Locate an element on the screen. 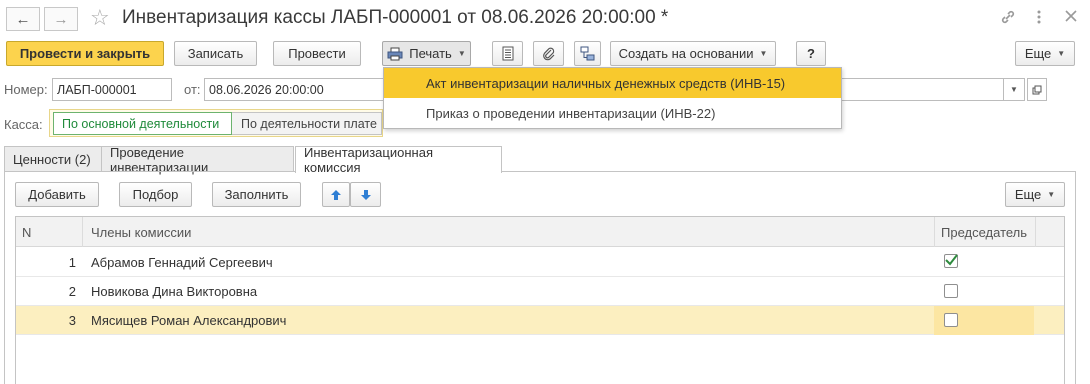 This screenshot has height=384, width=1090. move-up-button is located at coordinates (336, 194).